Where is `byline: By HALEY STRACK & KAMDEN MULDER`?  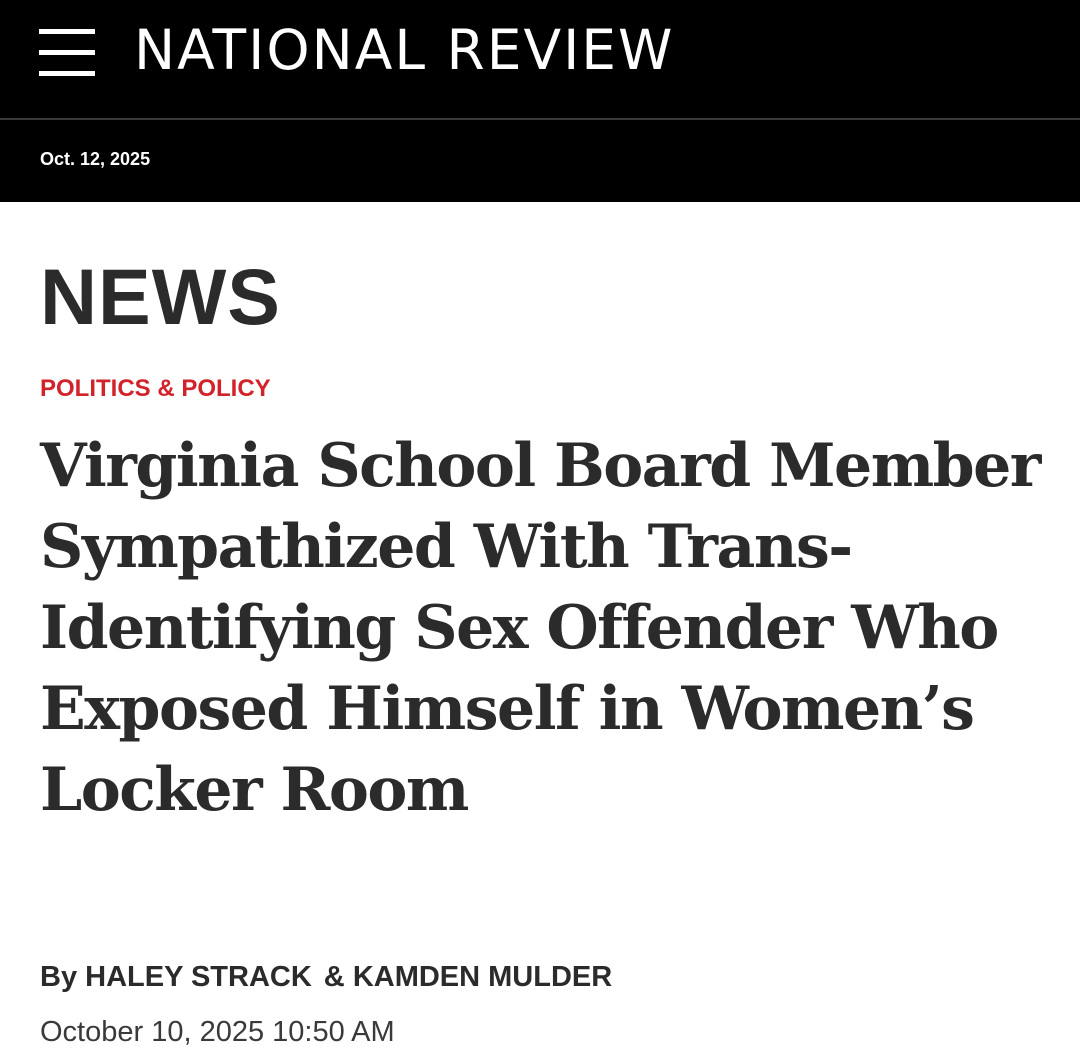 byline: By HALEY STRACK & KAMDEN MULDER is located at coordinates (326, 977).